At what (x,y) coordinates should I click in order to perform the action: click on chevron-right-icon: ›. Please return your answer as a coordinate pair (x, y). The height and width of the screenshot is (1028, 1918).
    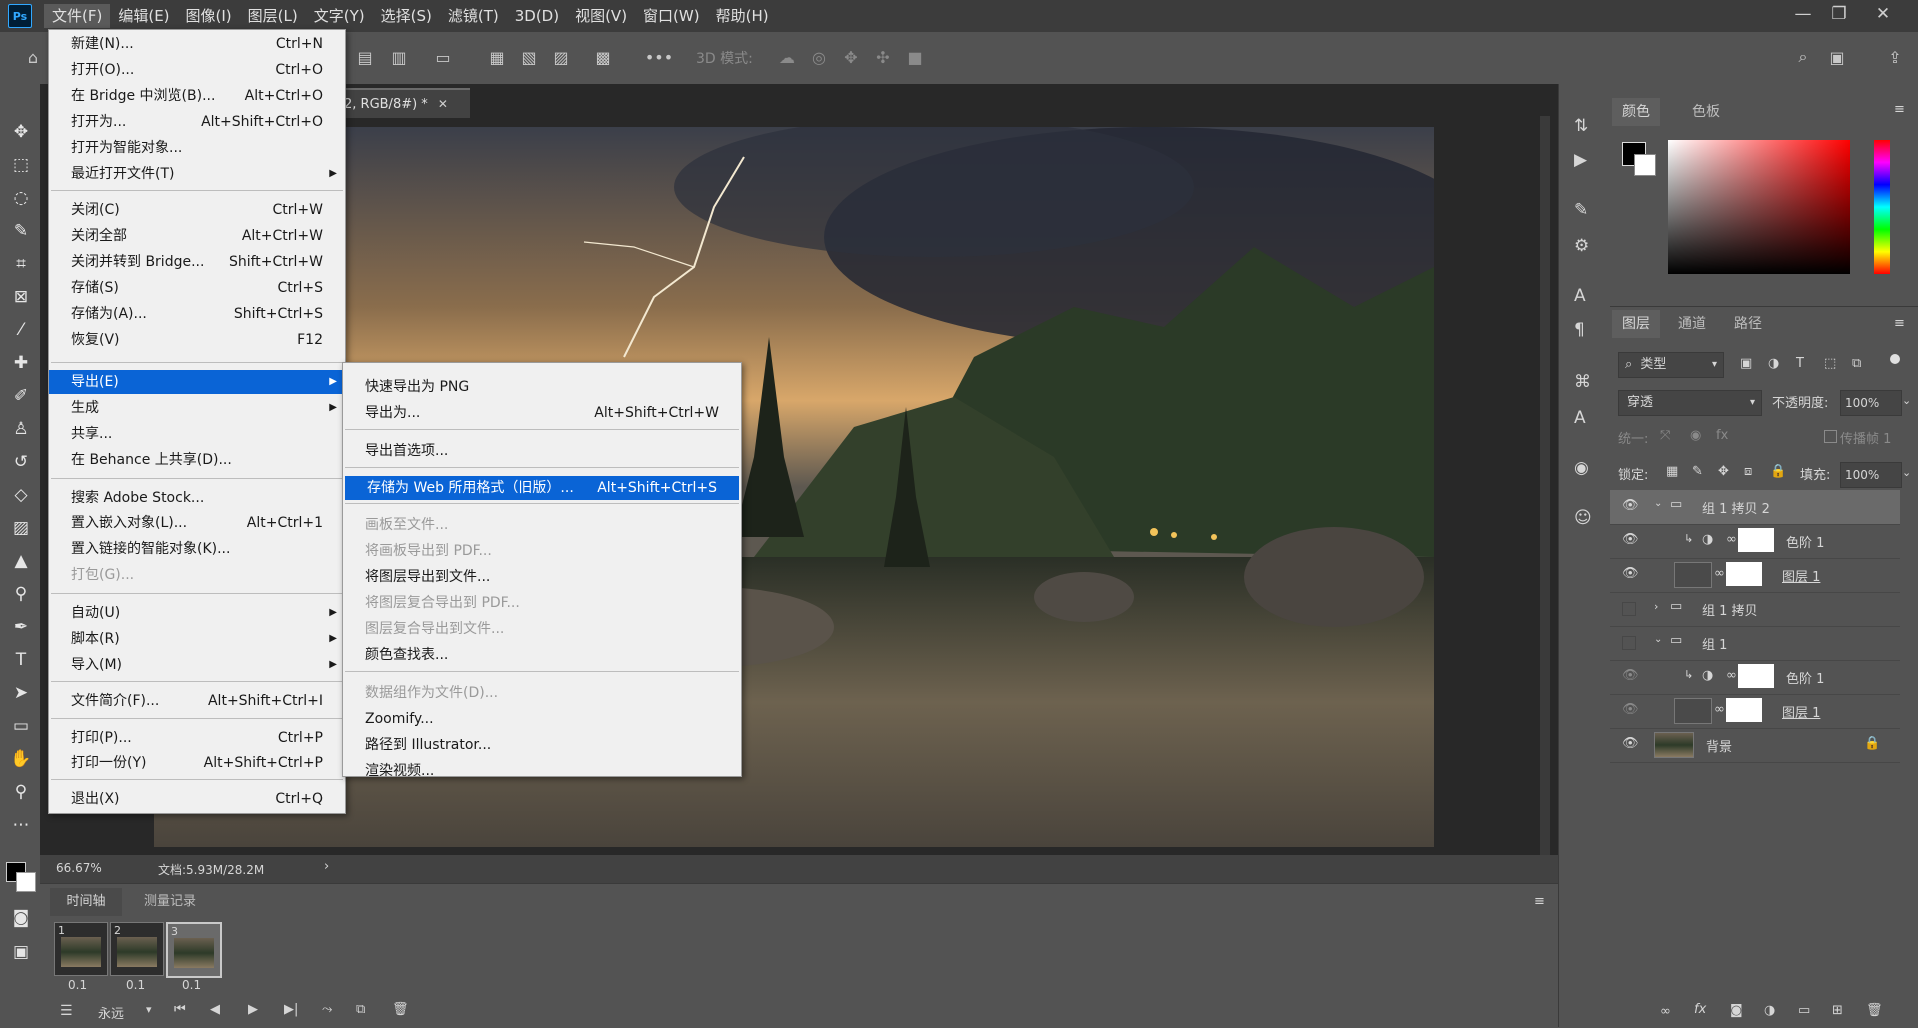
    Looking at the image, I should click on (1656, 606).